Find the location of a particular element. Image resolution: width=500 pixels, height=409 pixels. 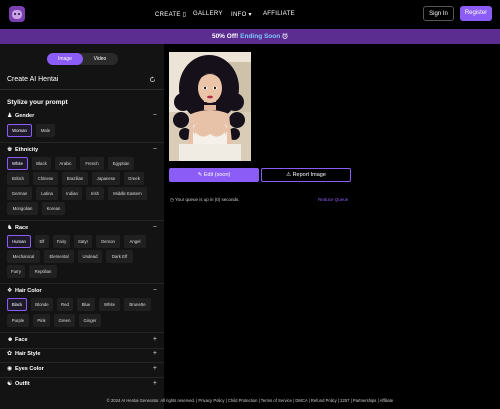

refresh-icon is located at coordinates (152, 79).